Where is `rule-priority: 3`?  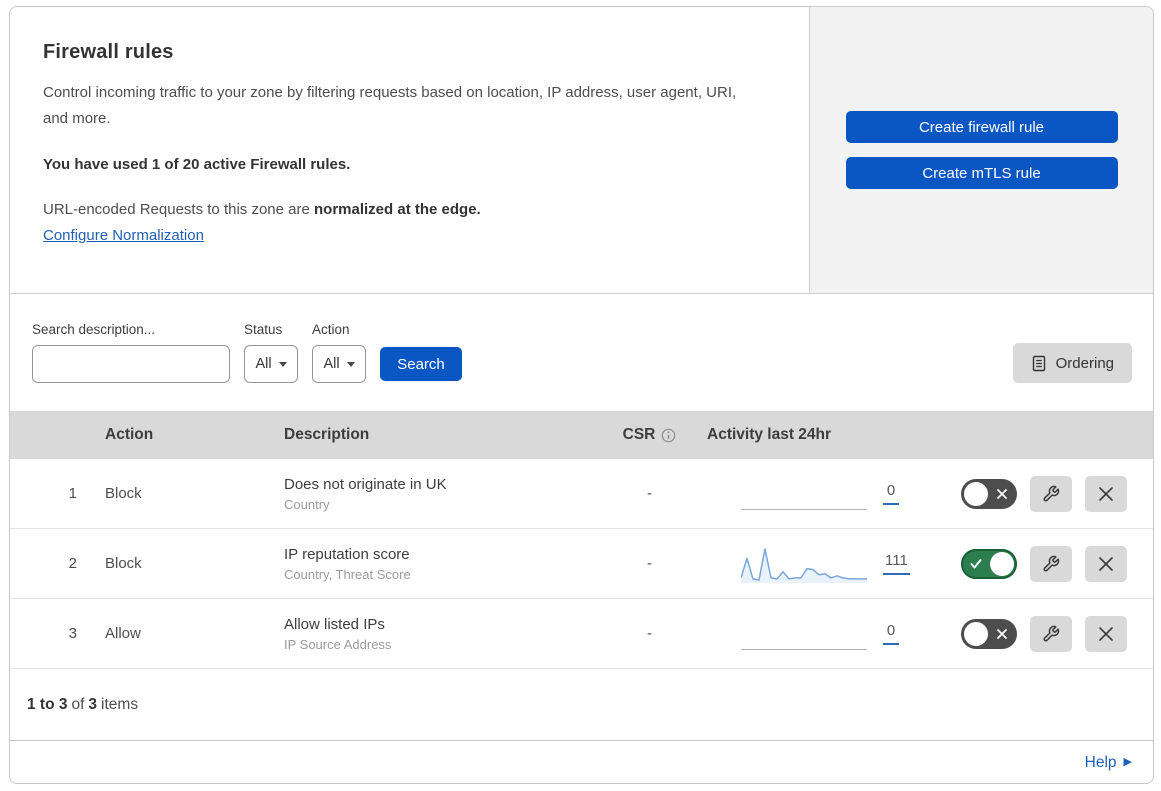 rule-priority: 3 is located at coordinates (72, 633).